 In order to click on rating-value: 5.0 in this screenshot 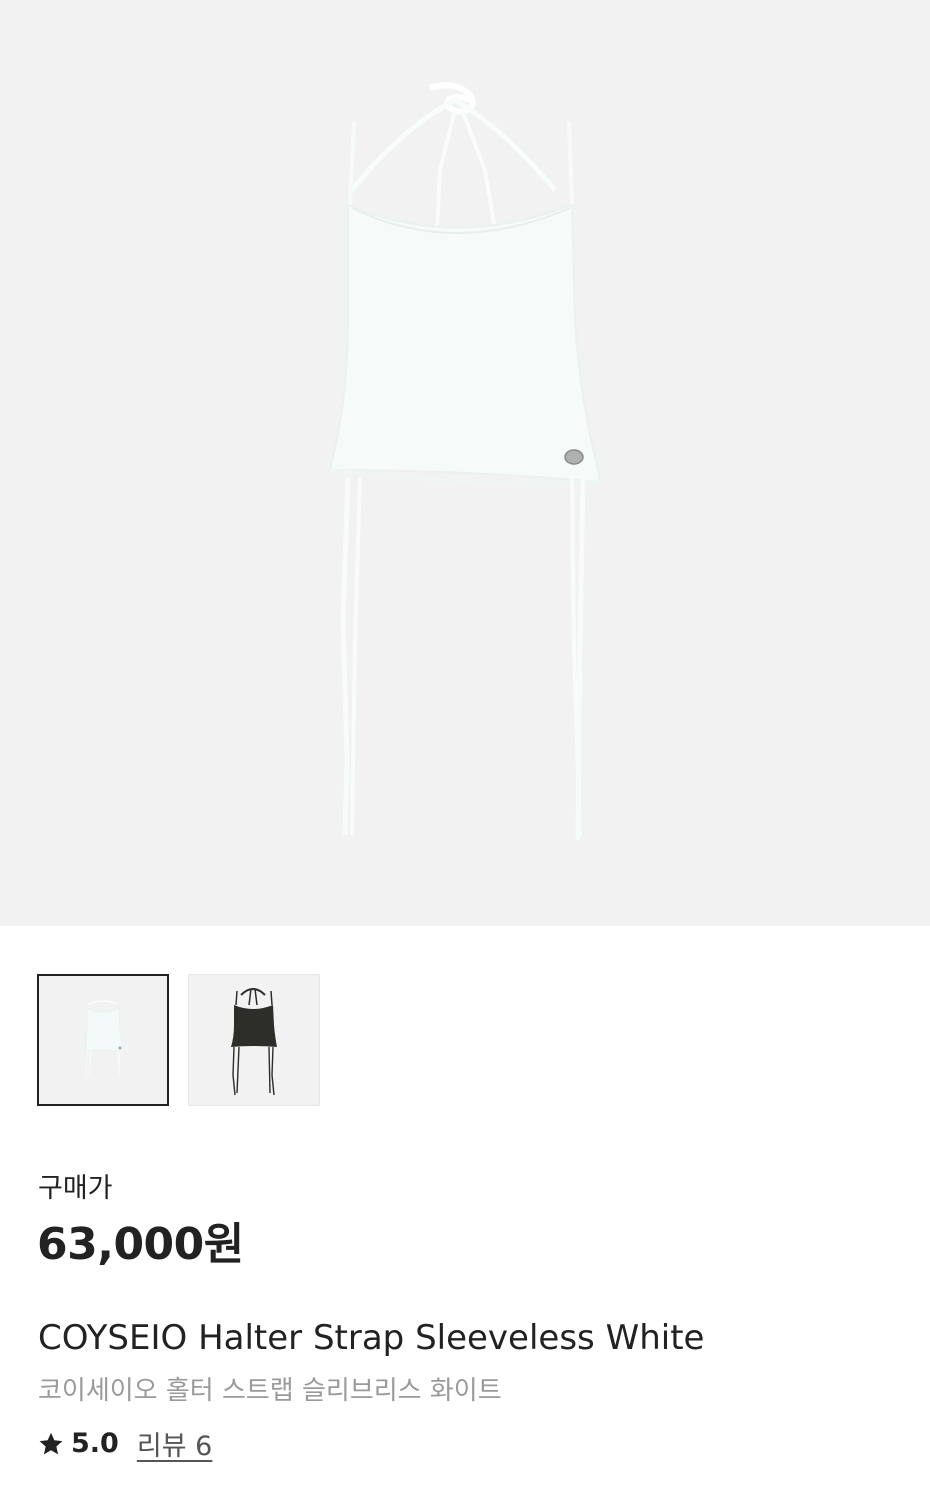, I will do `click(95, 1443)`.